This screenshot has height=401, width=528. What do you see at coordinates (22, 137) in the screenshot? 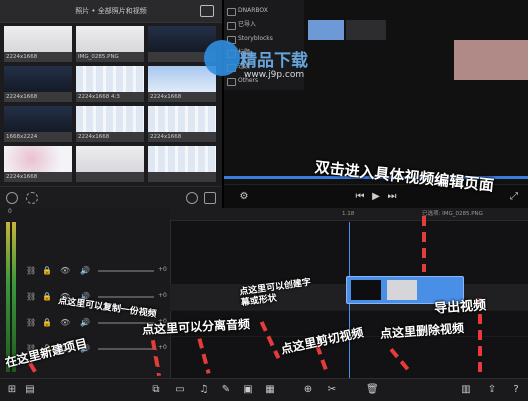
I see `thumbnail-caption: 1668x2224` at bounding box center [22, 137].